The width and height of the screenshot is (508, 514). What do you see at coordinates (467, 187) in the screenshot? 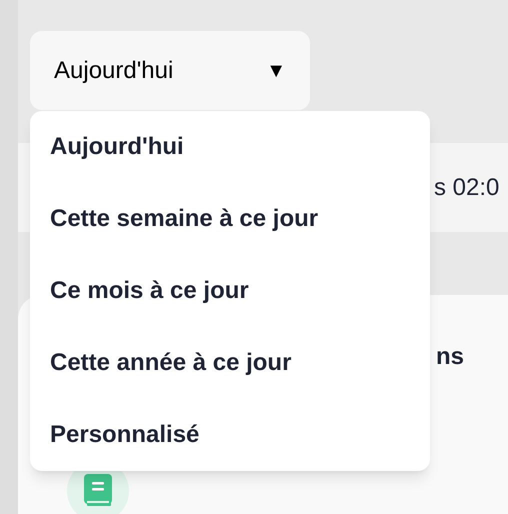
I see `info-text: s 02:0` at bounding box center [467, 187].